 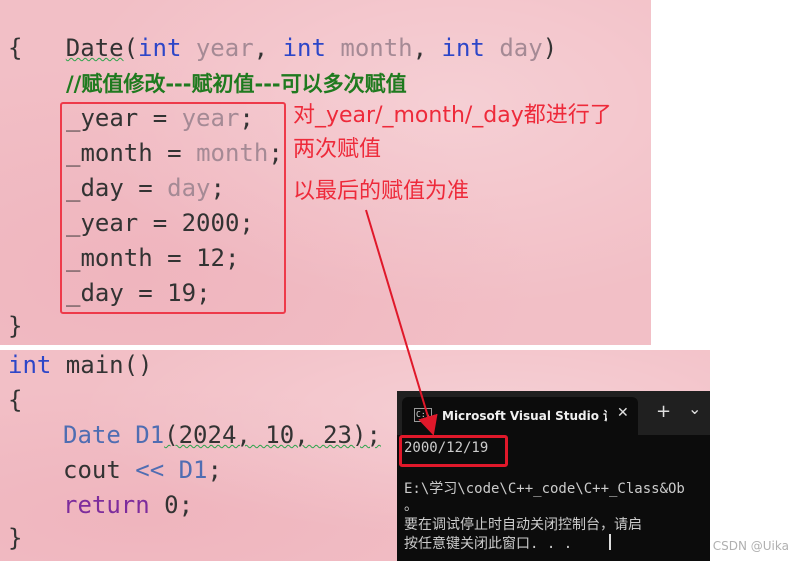 I want to click on param-month: month, so click(x=369, y=48).